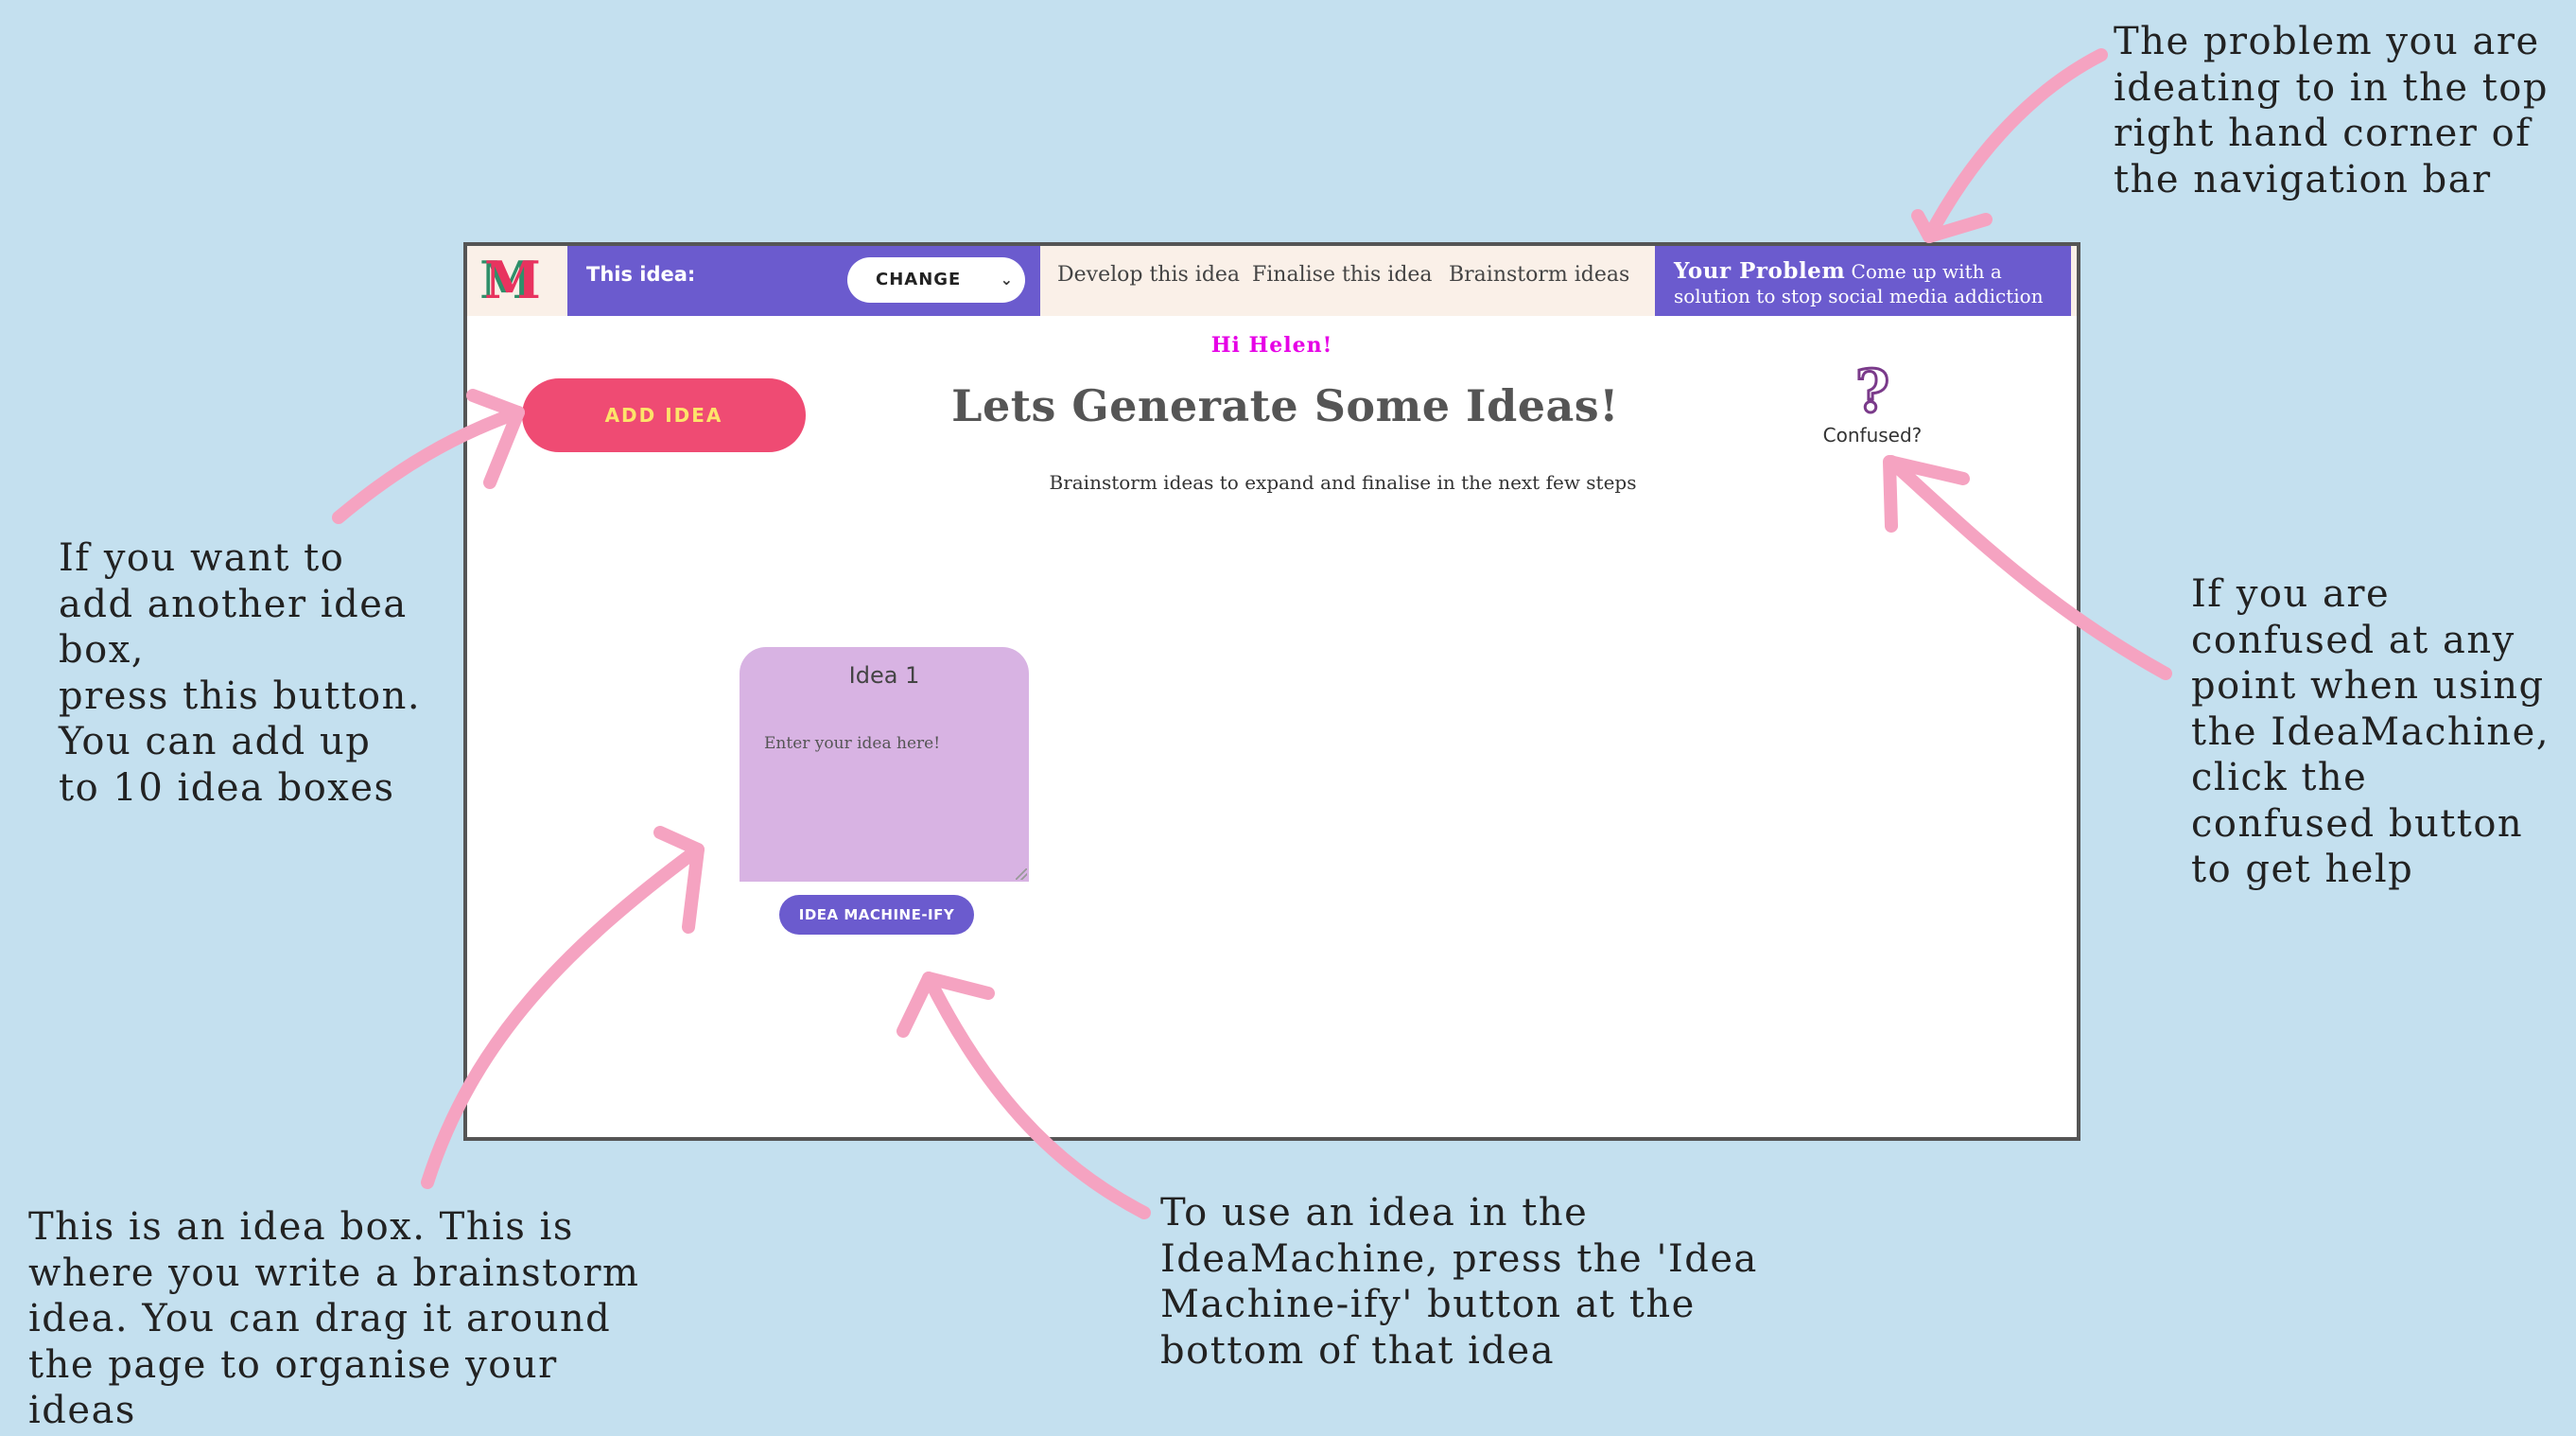 The height and width of the screenshot is (1436, 2576). I want to click on idea-text-input: Enter your idea here!, so click(852, 743).